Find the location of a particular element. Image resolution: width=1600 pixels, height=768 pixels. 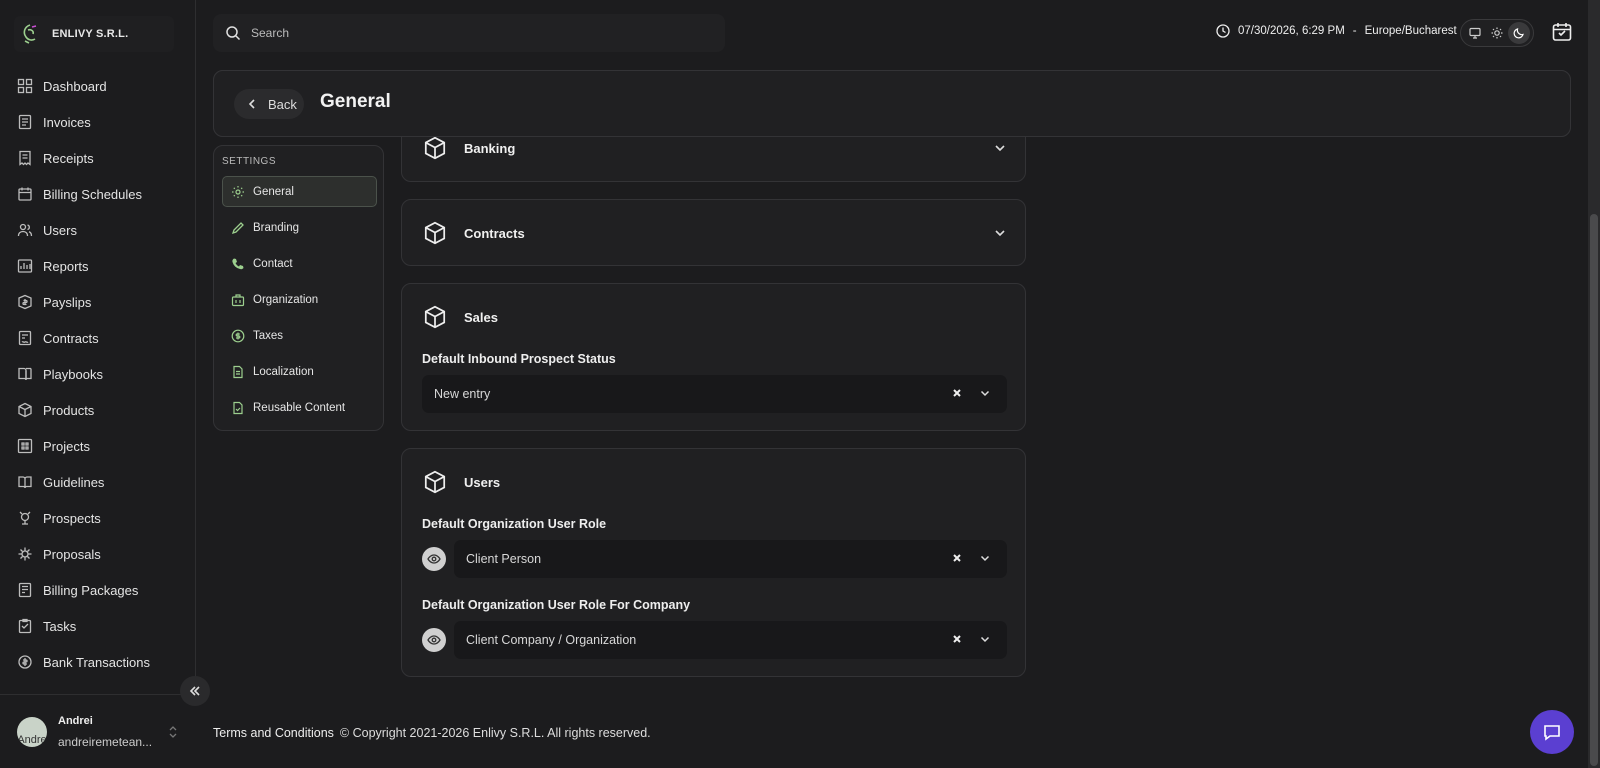

sidebar-item-dashboard: Dashboard is located at coordinates (98, 86).